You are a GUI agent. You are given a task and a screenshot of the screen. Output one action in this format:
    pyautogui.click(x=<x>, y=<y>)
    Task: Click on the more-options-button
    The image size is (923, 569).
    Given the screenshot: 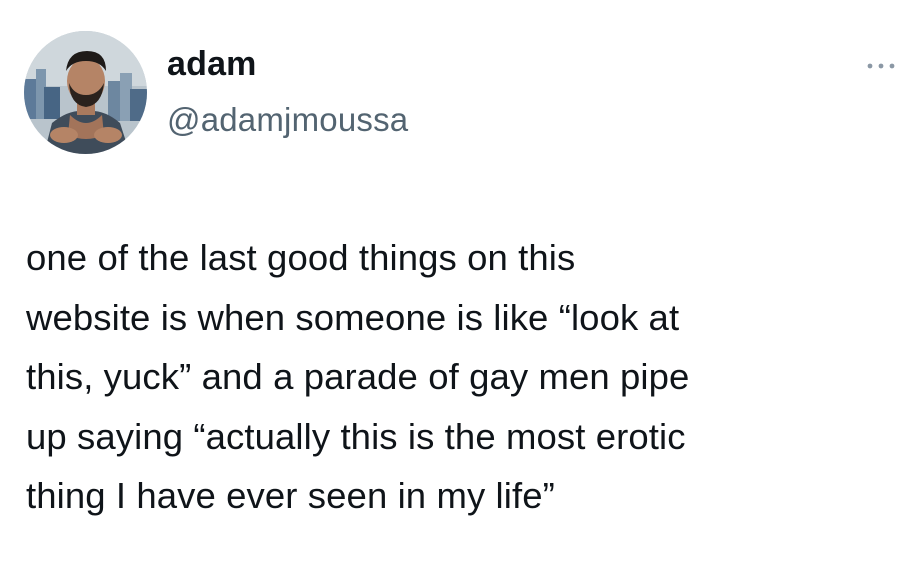 What is the action you would take?
    pyautogui.click(x=881, y=66)
    